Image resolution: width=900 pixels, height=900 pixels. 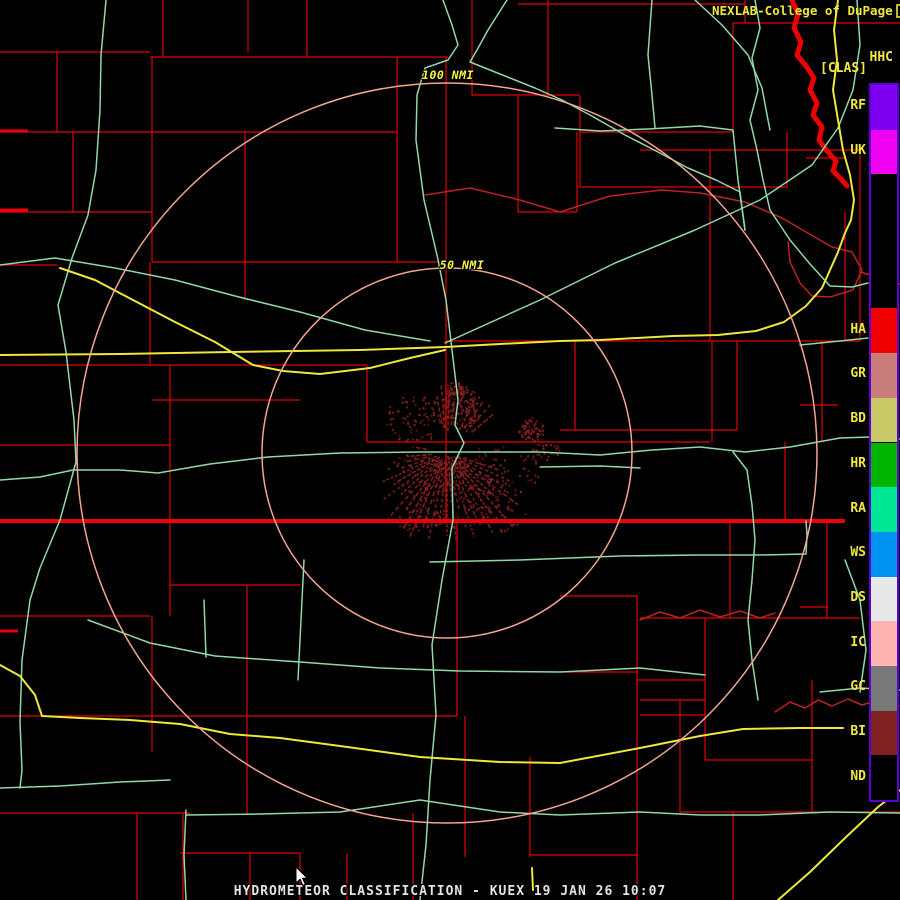 What do you see at coordinates (884, 733) in the screenshot?
I see `legend-slot-BI` at bounding box center [884, 733].